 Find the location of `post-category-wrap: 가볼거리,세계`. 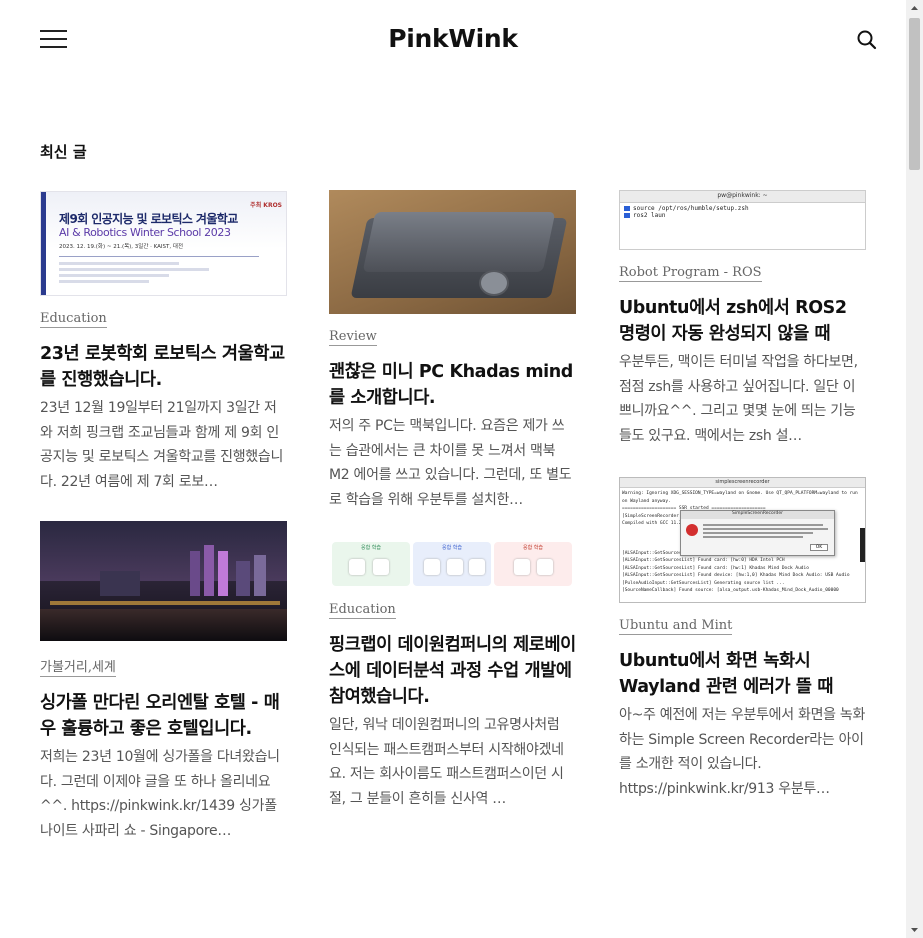

post-category-wrap: 가볼거리,세계 is located at coordinates (163, 659).